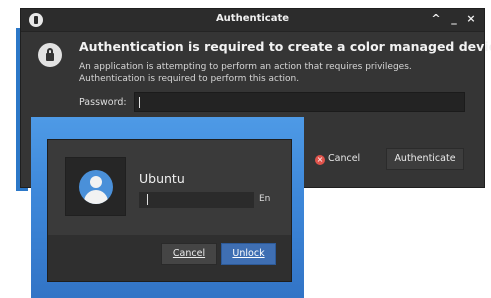 The height and width of the screenshot is (298, 491). I want to click on avatar-frame, so click(95, 186).